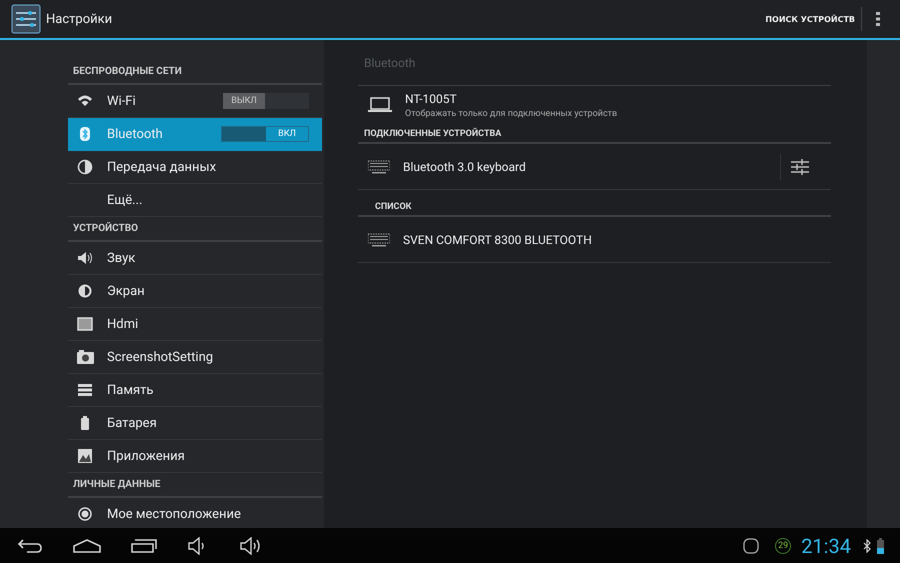 Image resolution: width=900 pixels, height=563 pixels. Describe the element at coordinates (431, 99) in the screenshot. I see `device-name: NT-1005T` at that location.